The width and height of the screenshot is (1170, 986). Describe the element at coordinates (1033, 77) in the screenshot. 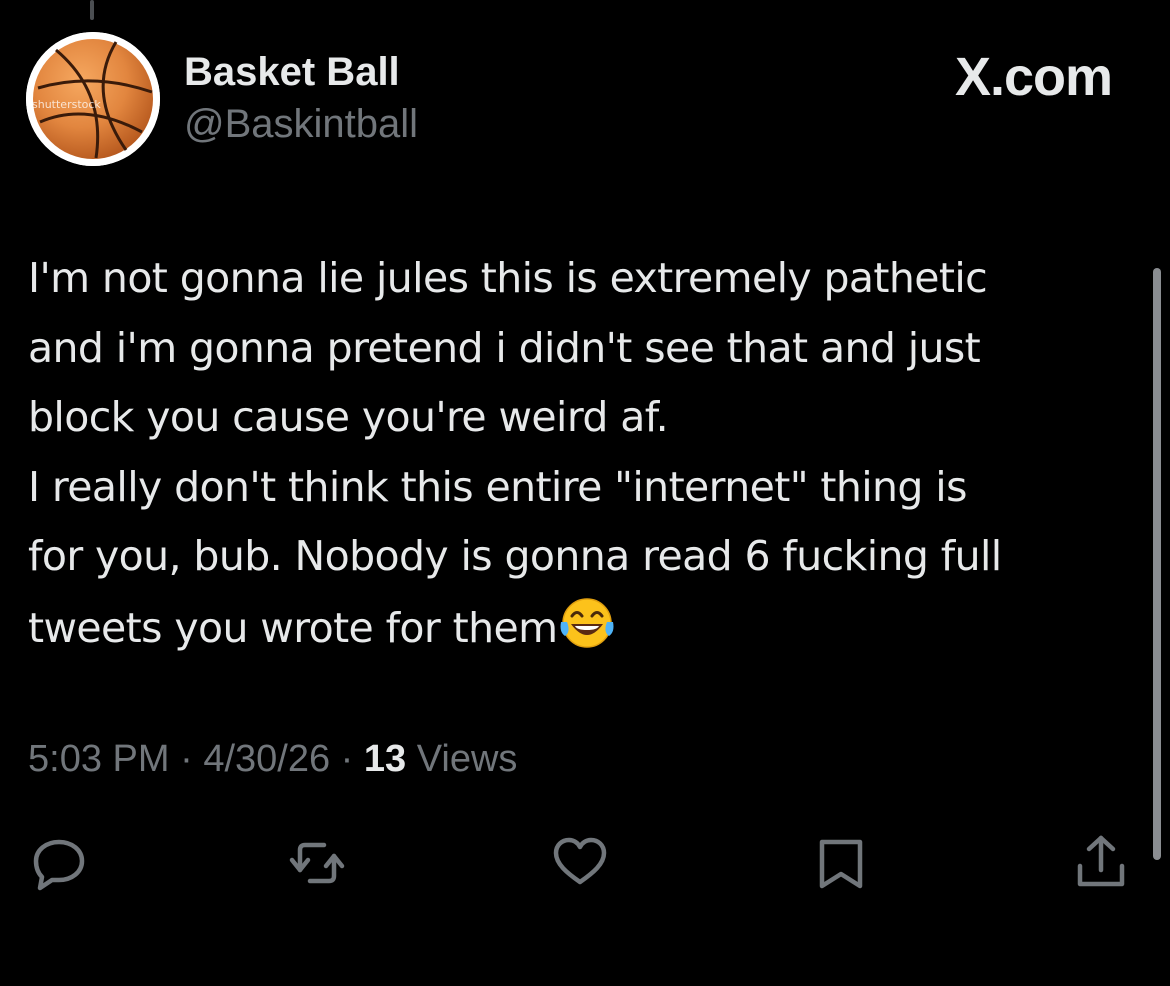

I see `x-brand-watermark: X.com` at that location.